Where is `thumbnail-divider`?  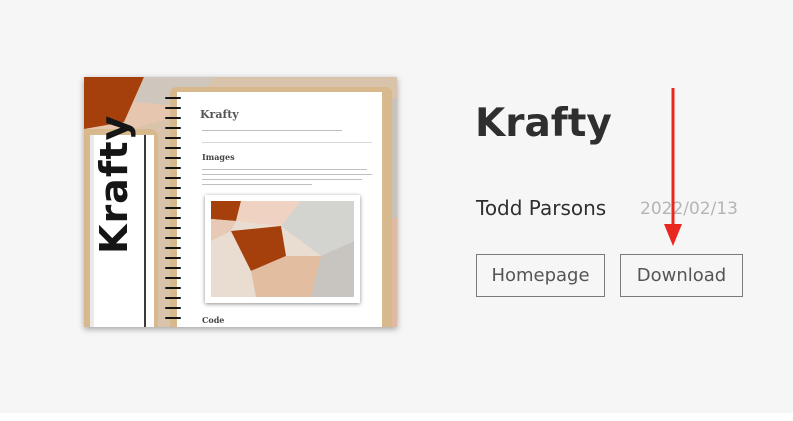 thumbnail-divider is located at coordinates (287, 142).